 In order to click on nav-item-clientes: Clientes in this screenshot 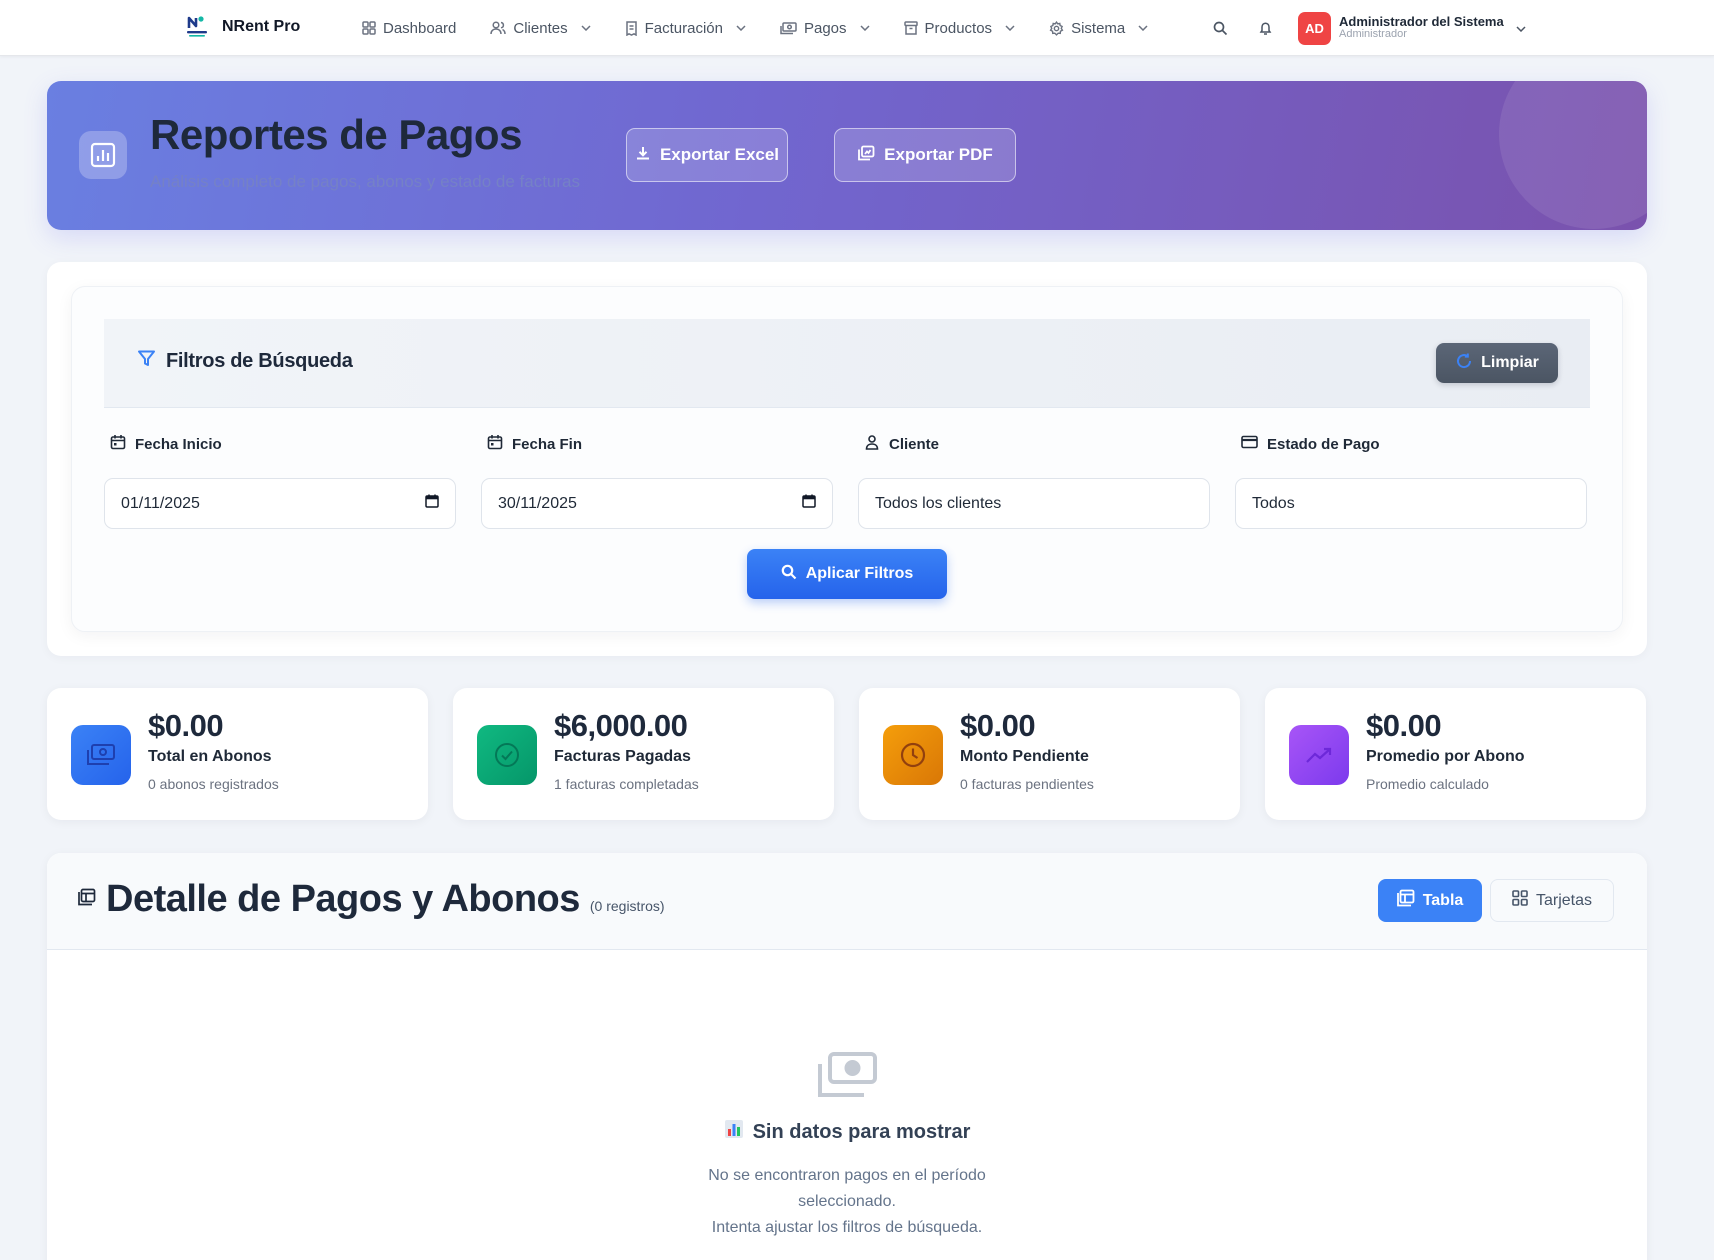, I will do `click(540, 28)`.